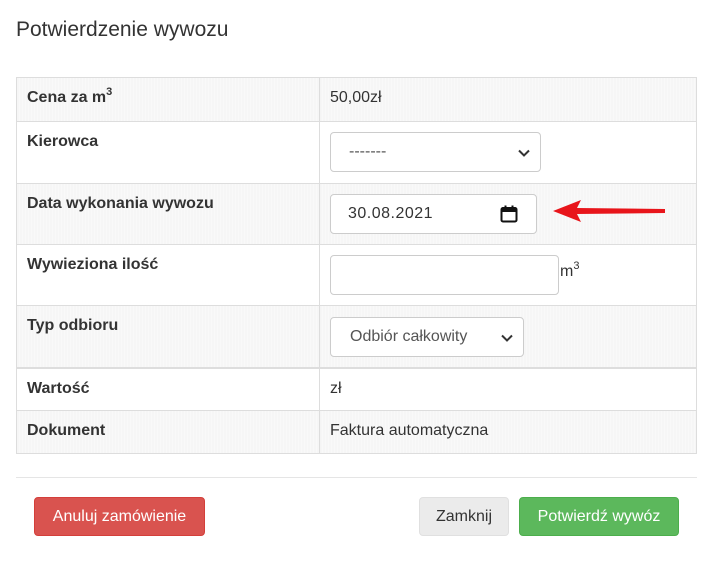 The height and width of the screenshot is (571, 716). I want to click on driver-select-value: -------, so click(368, 151).